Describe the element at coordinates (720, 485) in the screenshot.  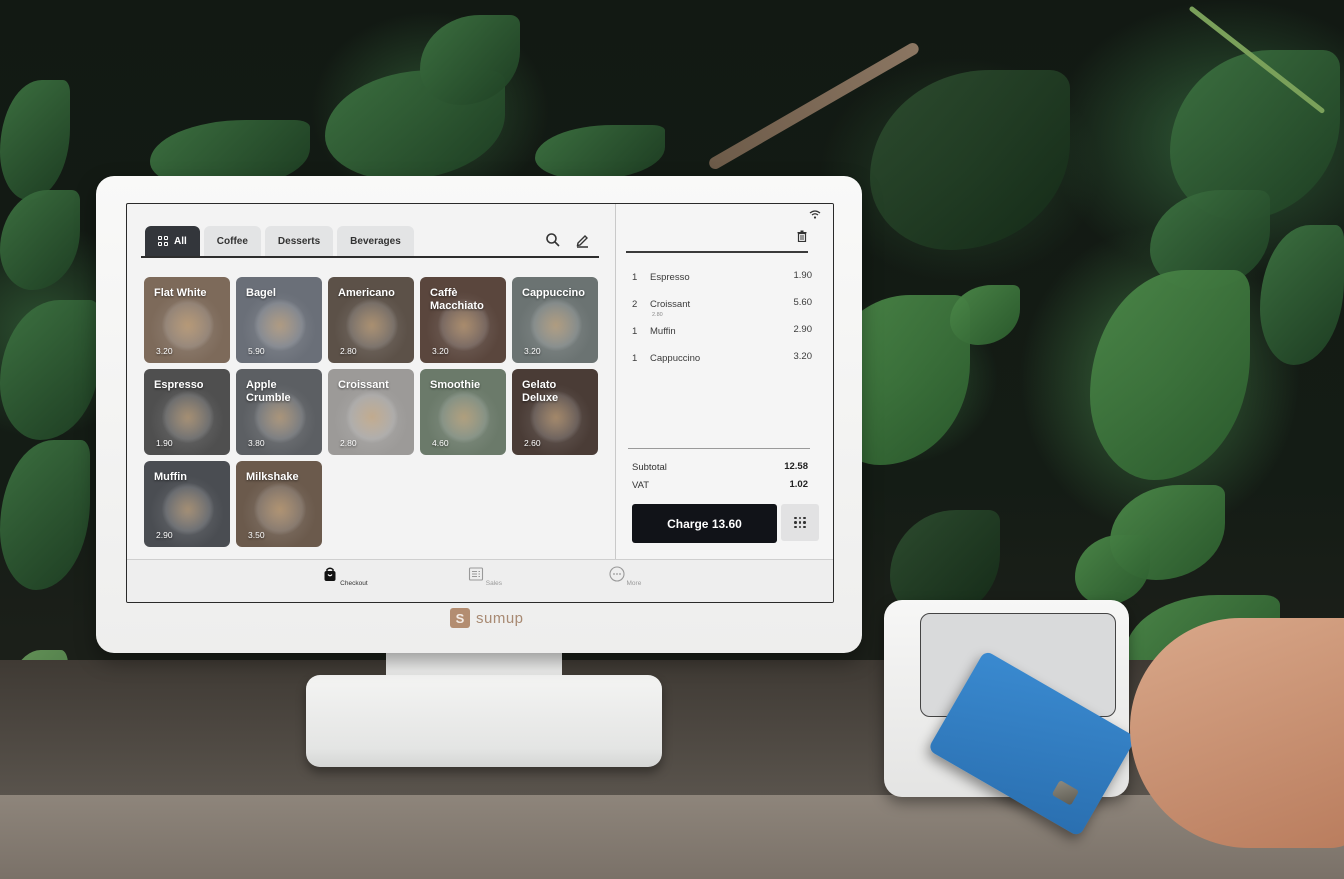
I see `vat-row: VAT 1.02` at that location.